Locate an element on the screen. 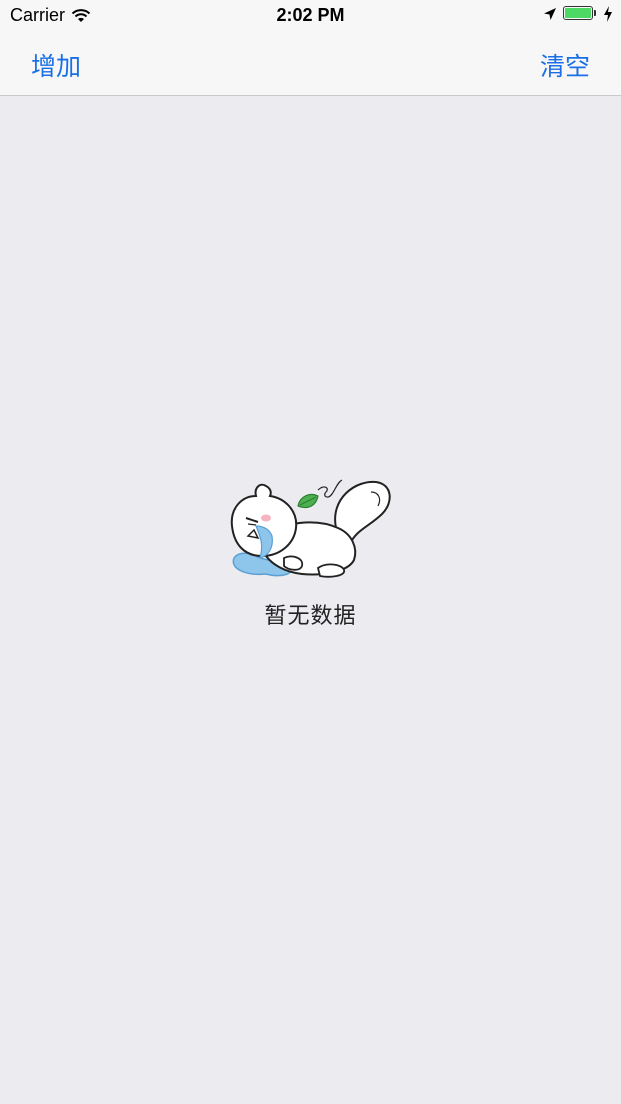 The image size is (621, 1104). status-time: 2:02 PM is located at coordinates (310, 15).